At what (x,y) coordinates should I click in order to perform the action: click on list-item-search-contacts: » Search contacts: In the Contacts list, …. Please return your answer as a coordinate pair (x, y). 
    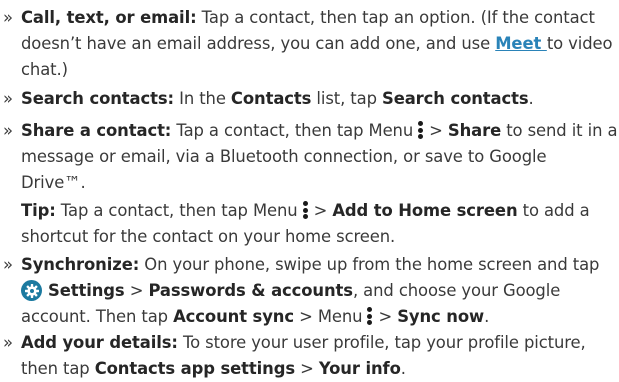
    Looking at the image, I should click on (310, 99).